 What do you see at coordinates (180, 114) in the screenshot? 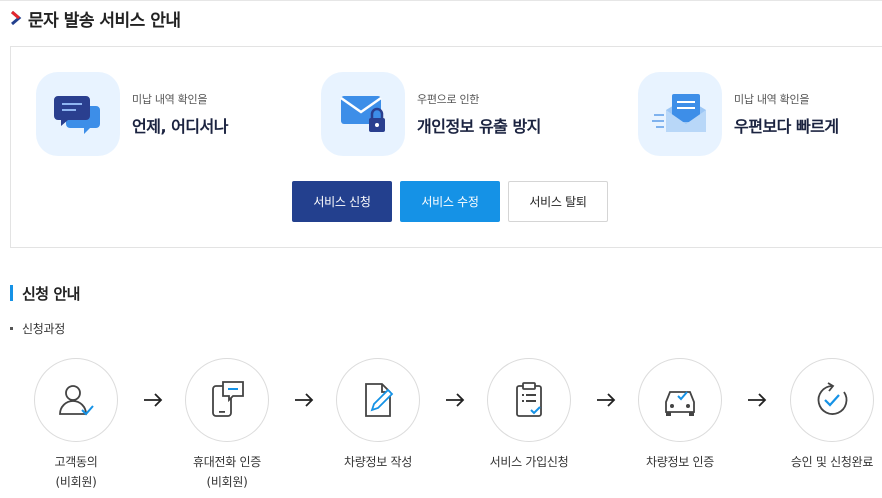
I see `feature-texts: 미납 내역 확인을 언제, 어디서나` at bounding box center [180, 114].